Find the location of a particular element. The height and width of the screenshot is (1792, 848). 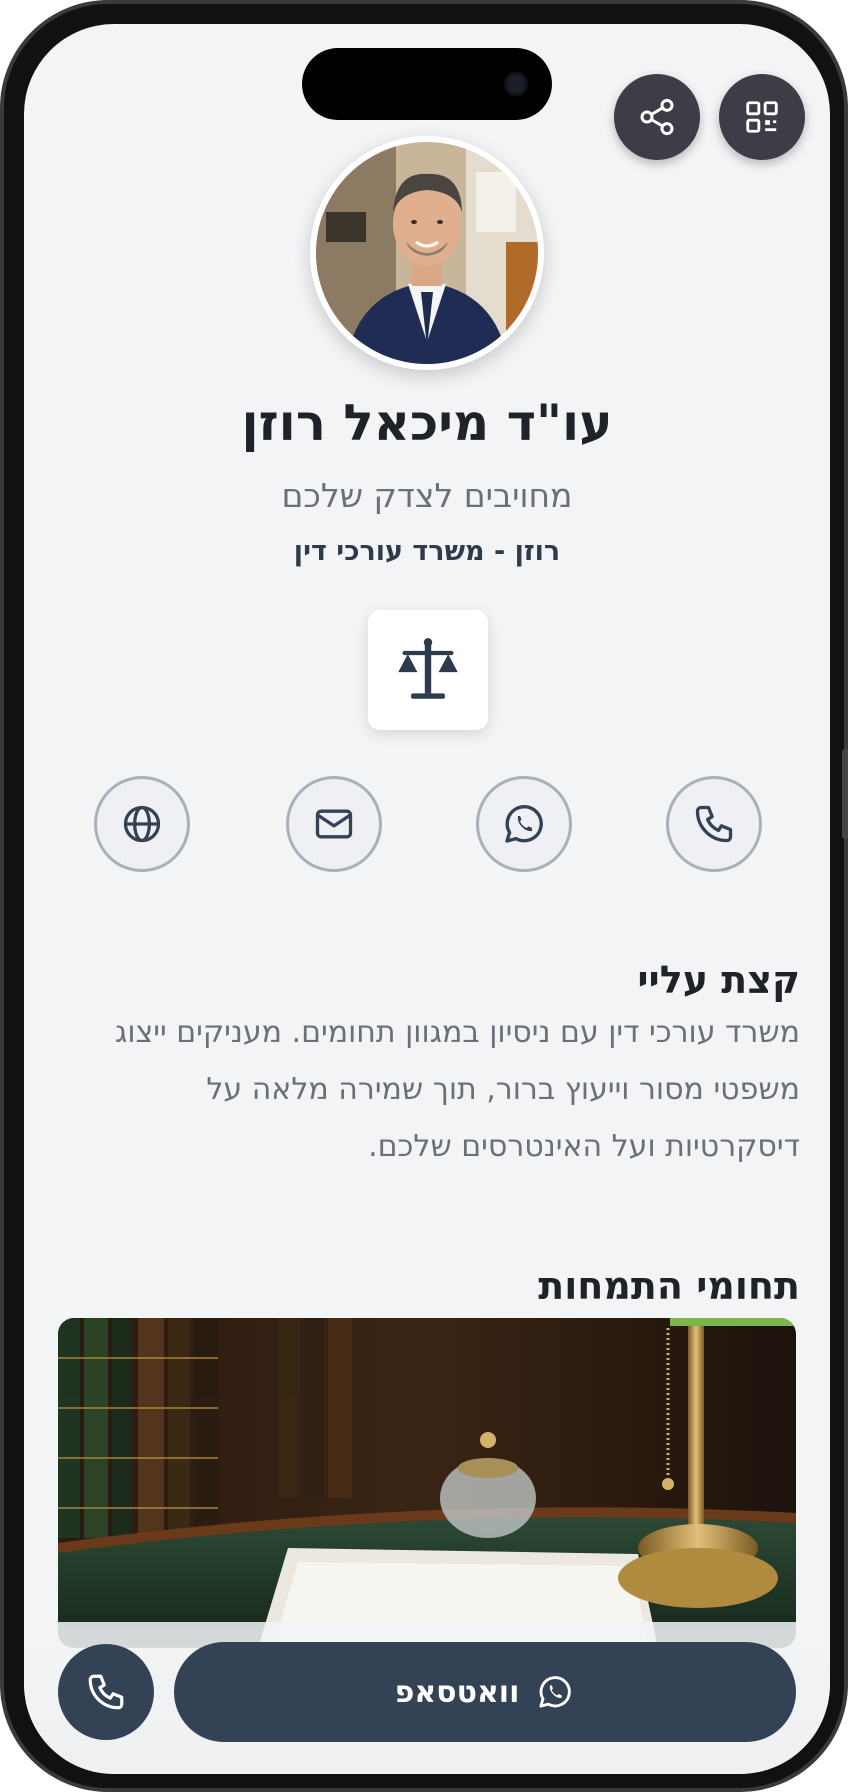

dynamic-island is located at coordinates (427, 84).